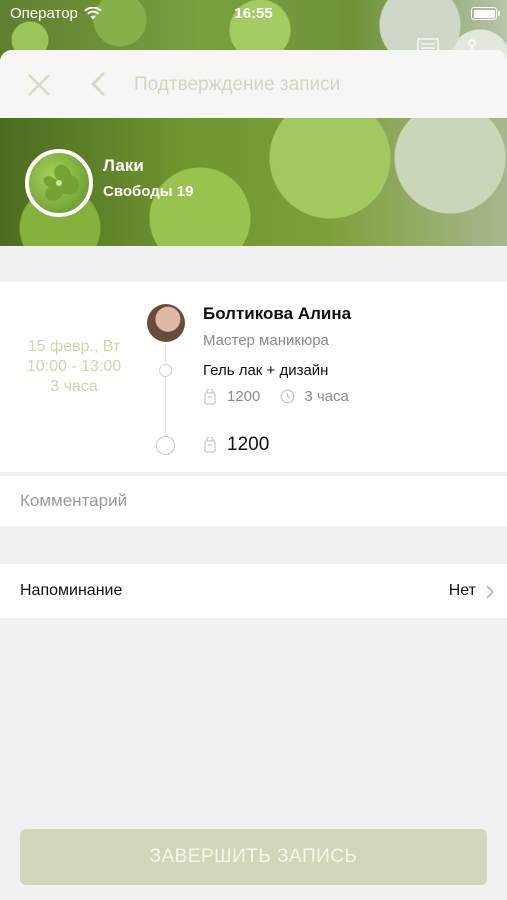 This screenshot has width=507, height=900. I want to click on timeline-dot-service, so click(165, 370).